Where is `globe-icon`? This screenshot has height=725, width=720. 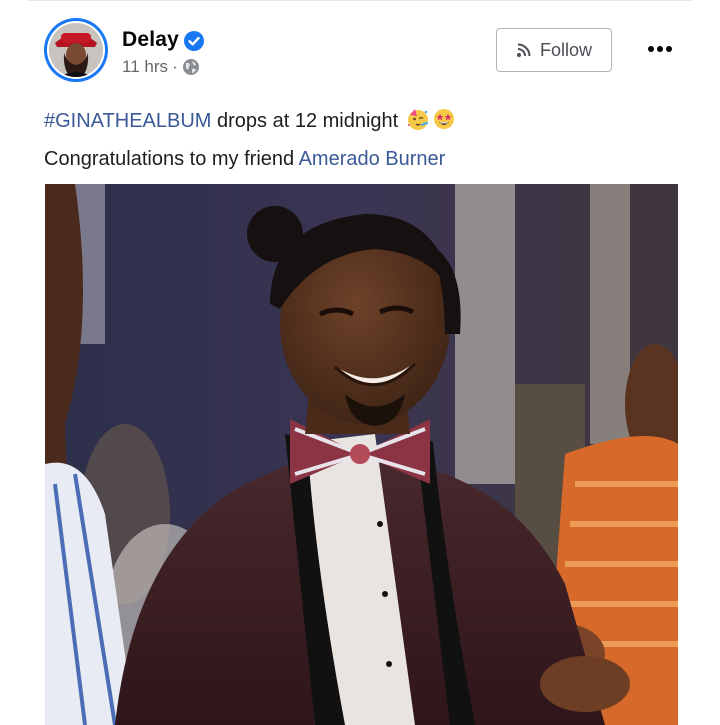 globe-icon is located at coordinates (190, 67).